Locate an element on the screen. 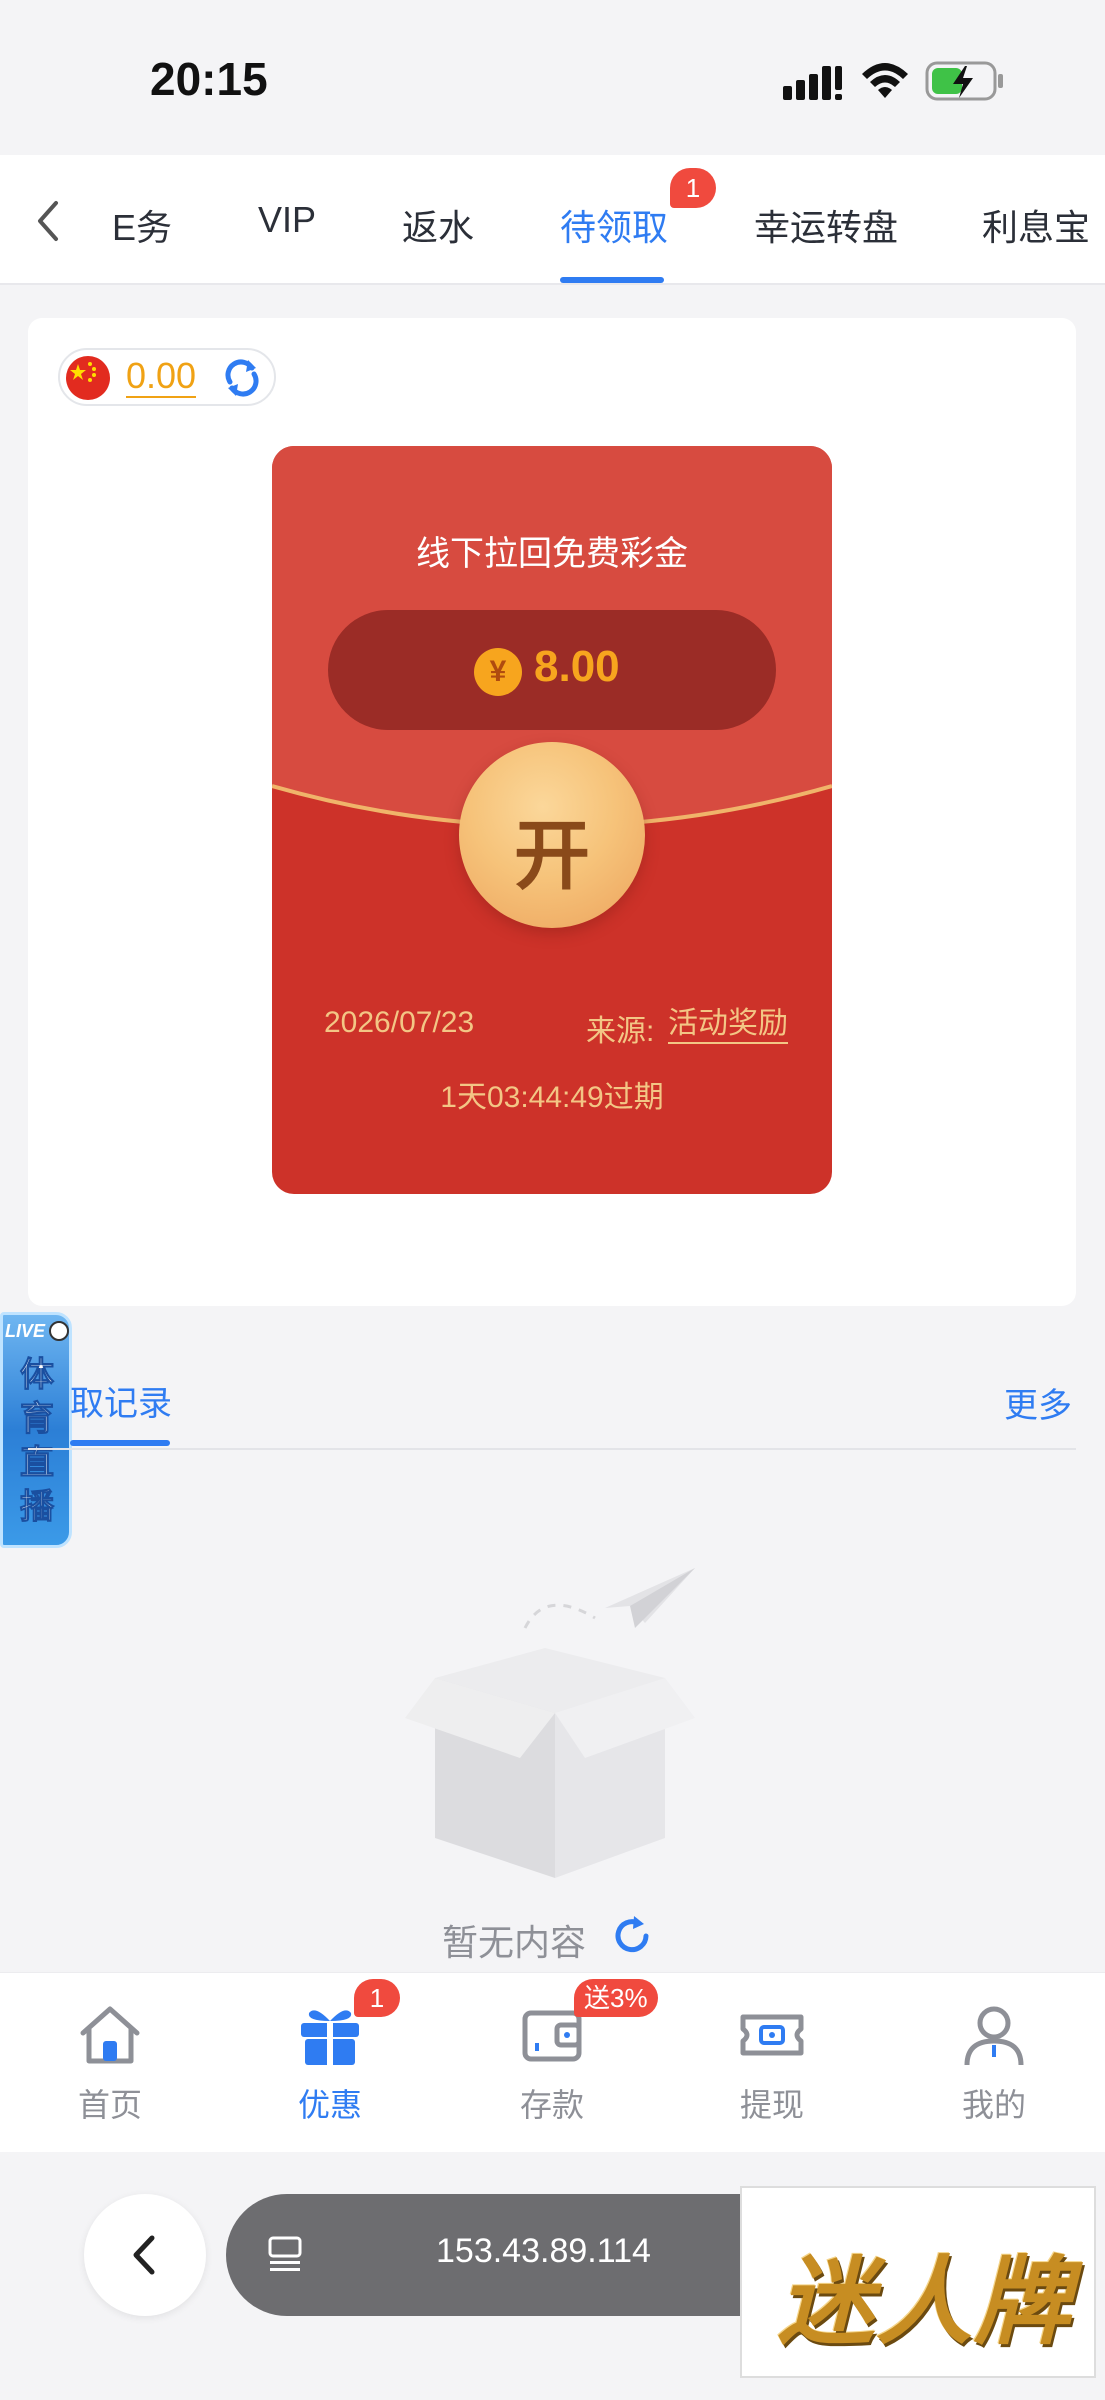  tab-pending-badge: 1 is located at coordinates (693, 188).